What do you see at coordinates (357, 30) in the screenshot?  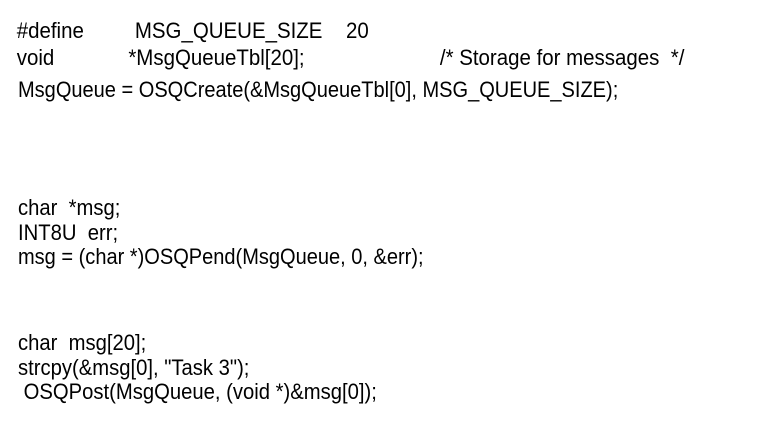 I see `define-value: 20` at bounding box center [357, 30].